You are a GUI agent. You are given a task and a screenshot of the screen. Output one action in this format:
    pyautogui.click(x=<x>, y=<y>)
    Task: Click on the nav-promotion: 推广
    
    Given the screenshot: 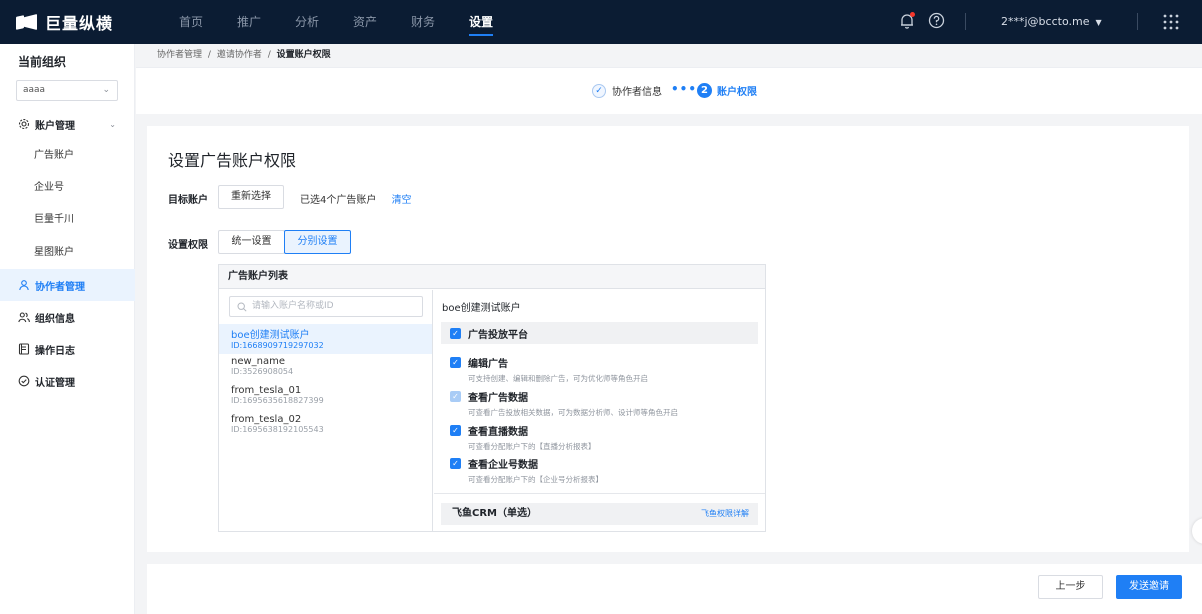 What is the action you would take?
    pyautogui.click(x=249, y=22)
    